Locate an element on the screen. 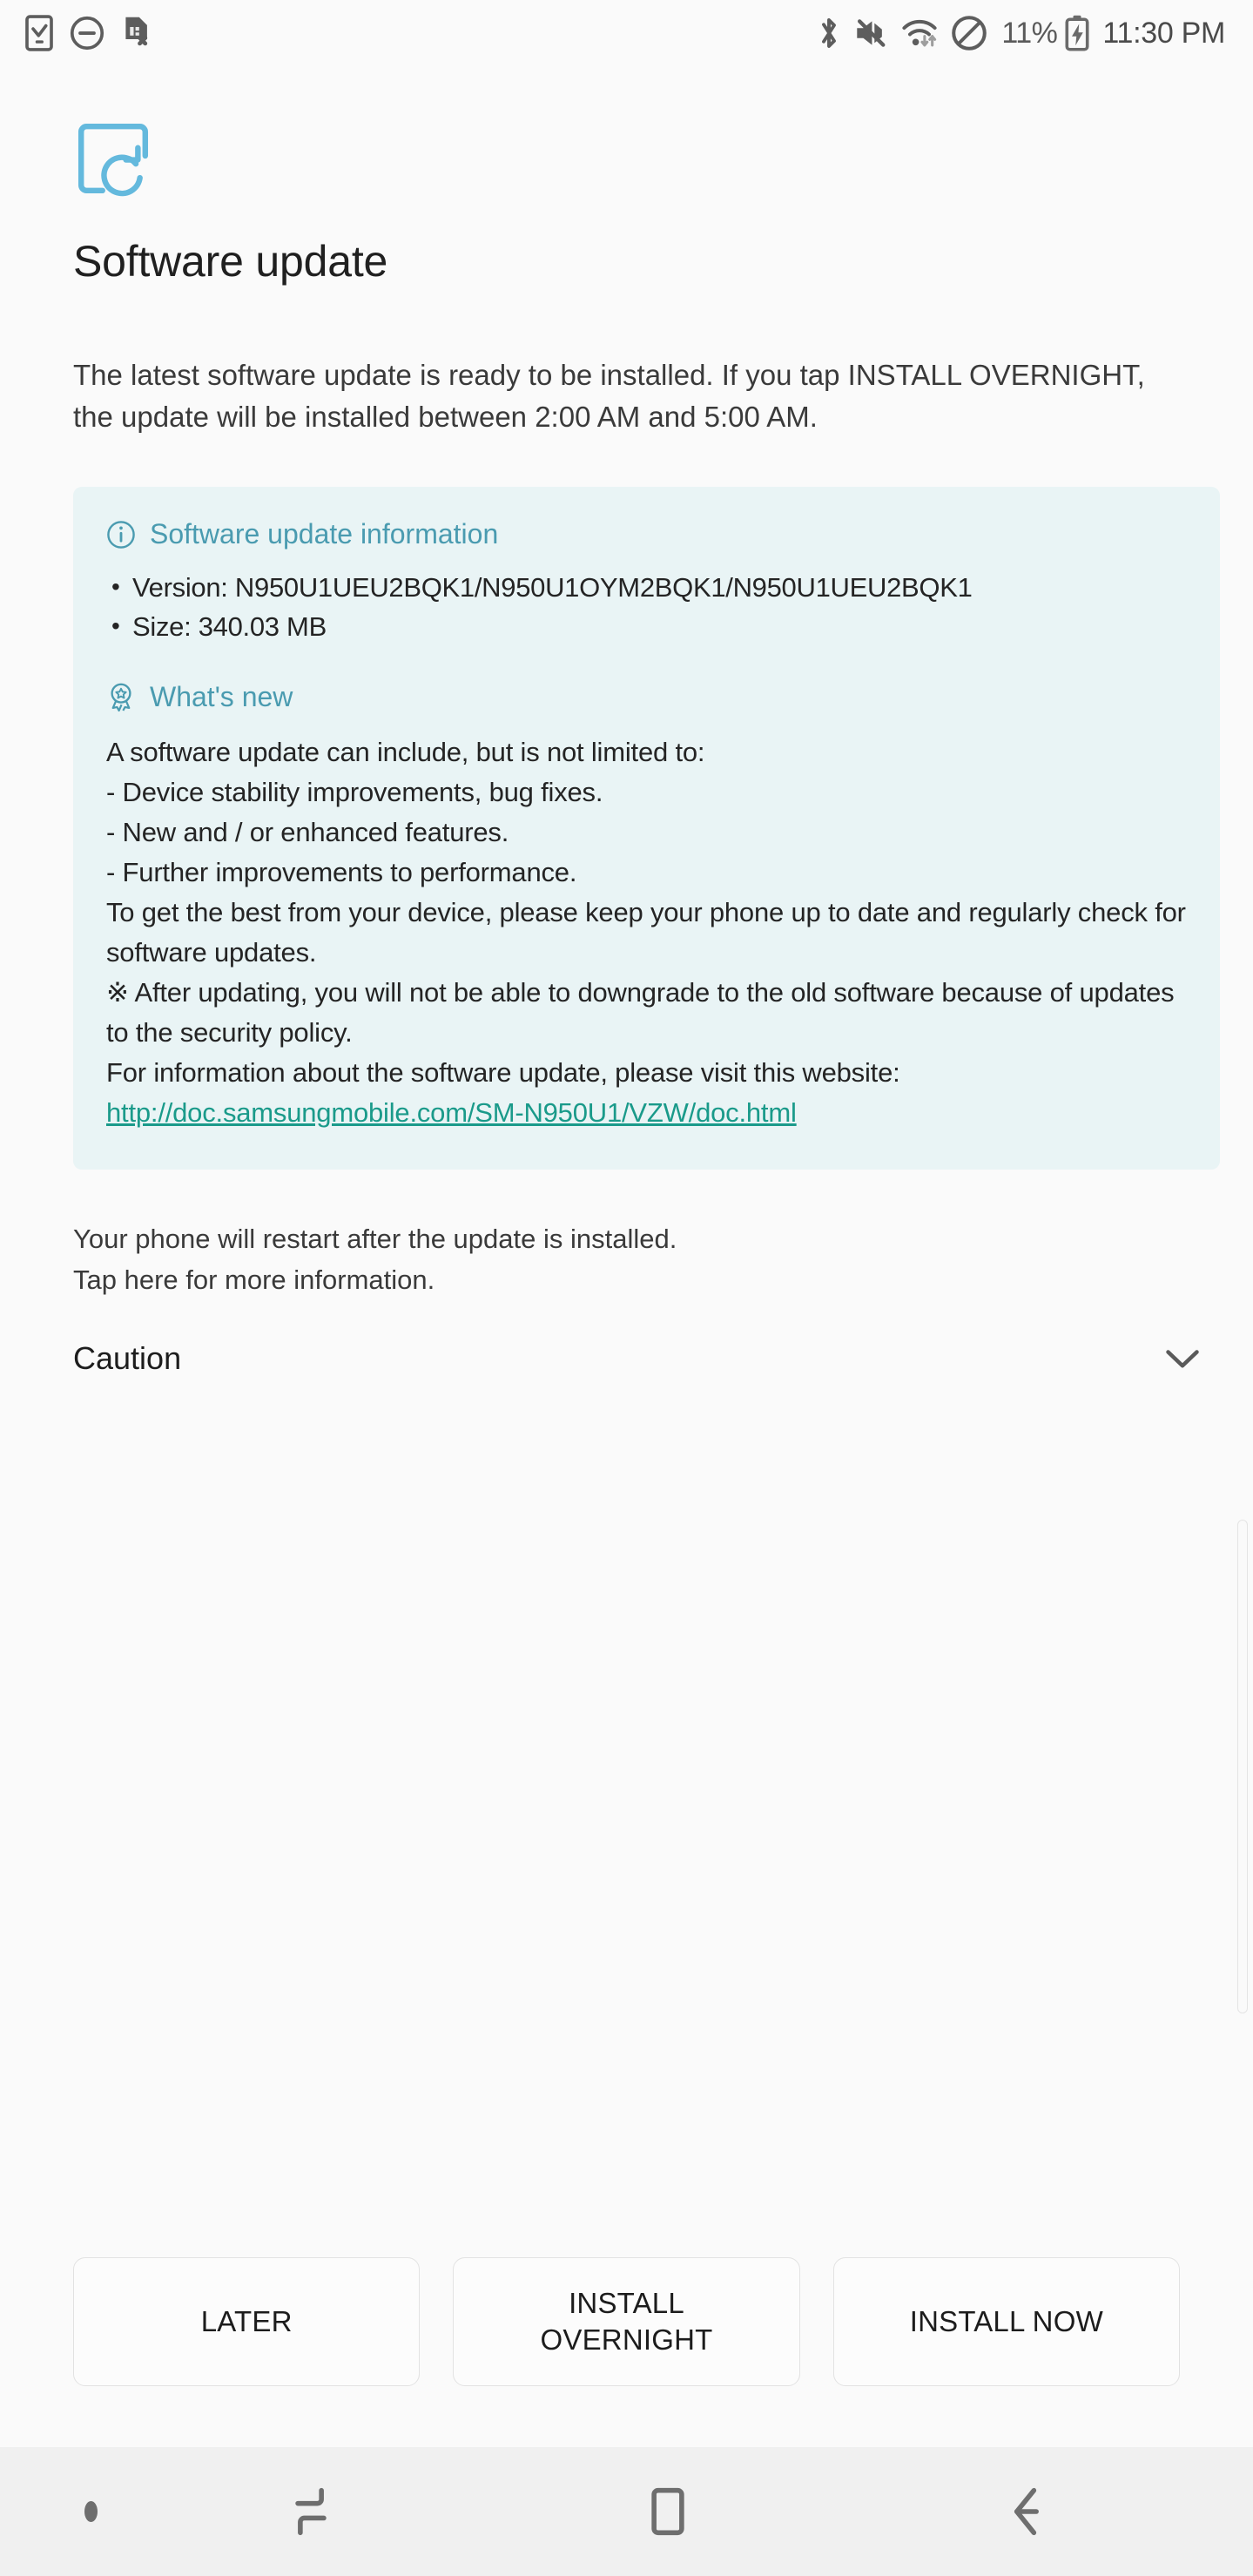 The image size is (1253, 2576). battery-percent-label: 11% is located at coordinates (1029, 33).